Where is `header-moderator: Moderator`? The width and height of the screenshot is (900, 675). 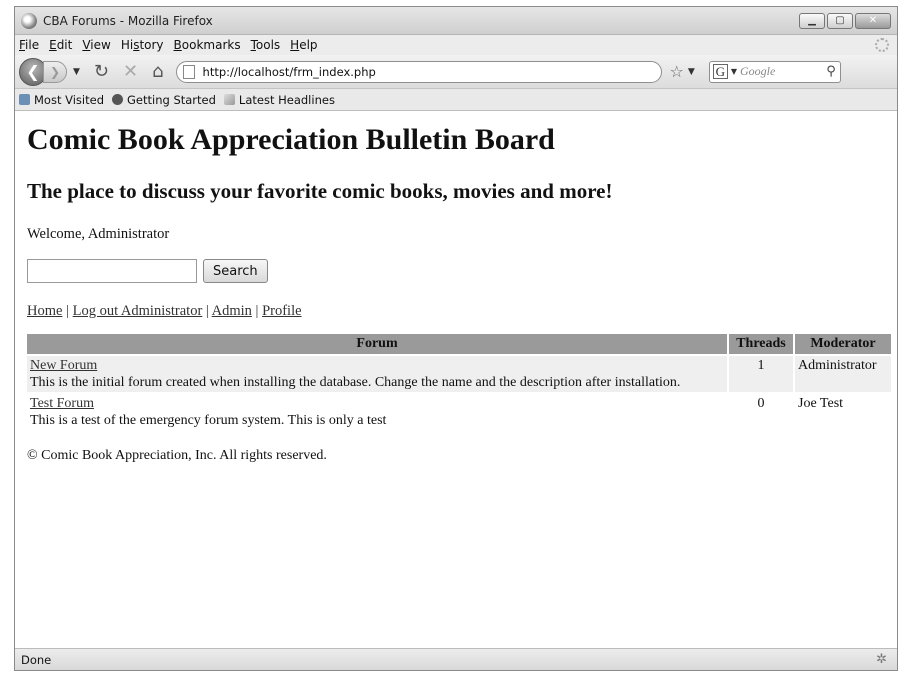 header-moderator: Moderator is located at coordinates (843, 344).